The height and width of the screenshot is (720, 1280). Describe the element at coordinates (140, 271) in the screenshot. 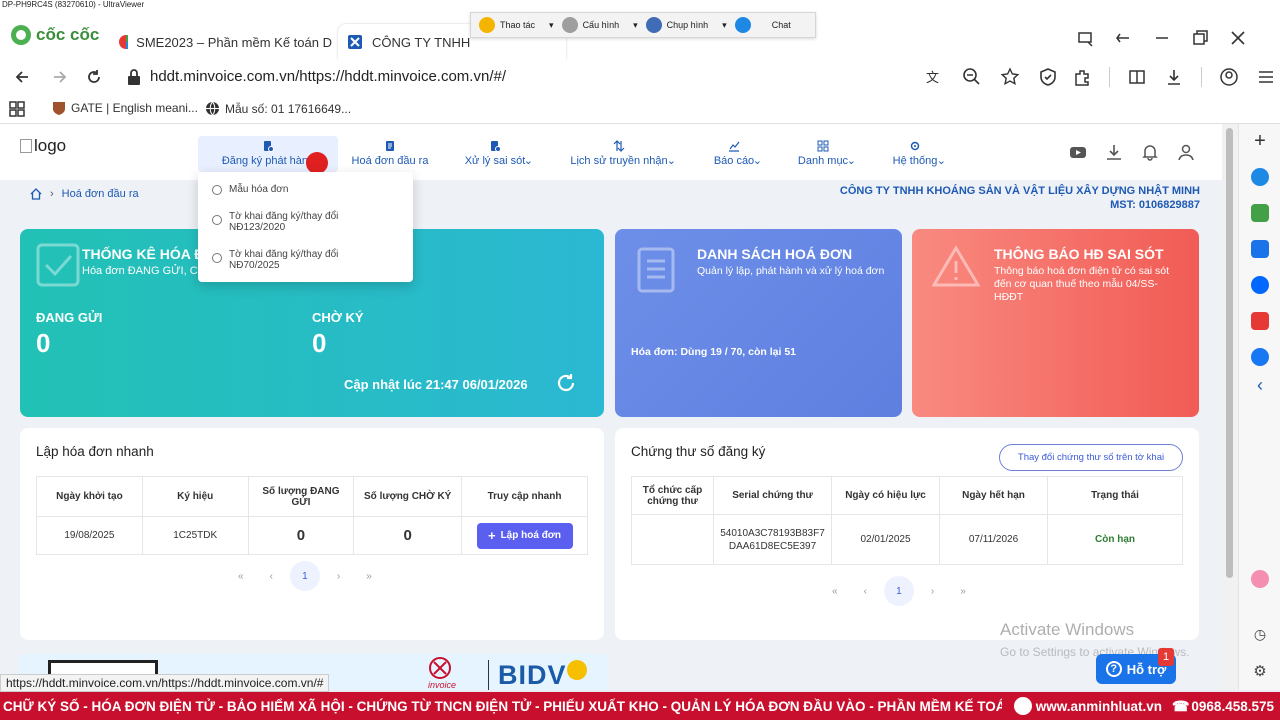

I see `stats-subtitle: Hóa đơn ĐANG GỬI, C` at that location.